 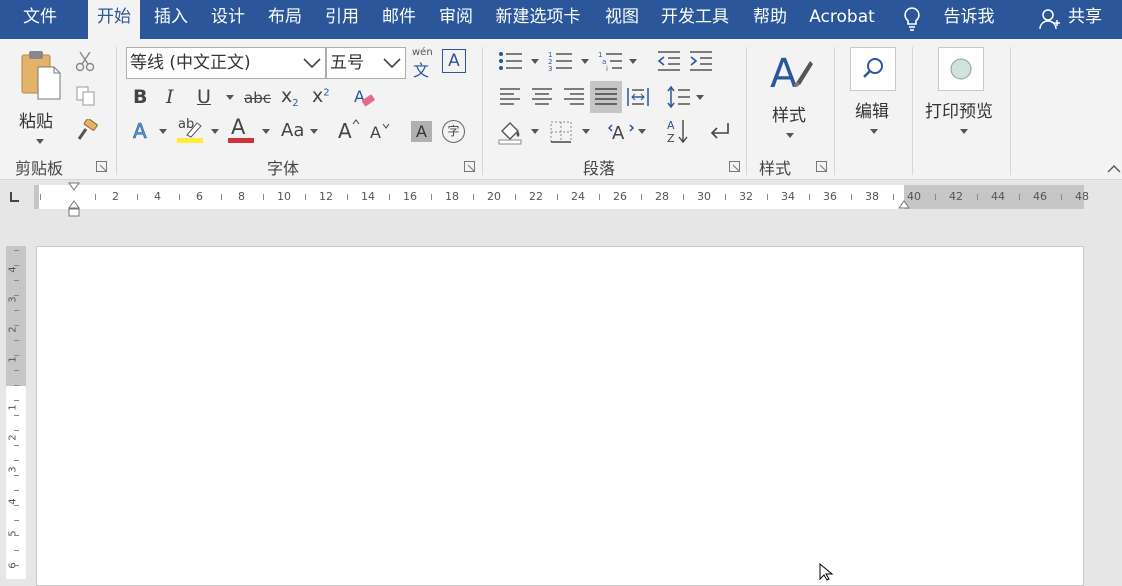 What do you see at coordinates (366, 63) in the screenshot?
I see `font-size-select: 五号` at bounding box center [366, 63].